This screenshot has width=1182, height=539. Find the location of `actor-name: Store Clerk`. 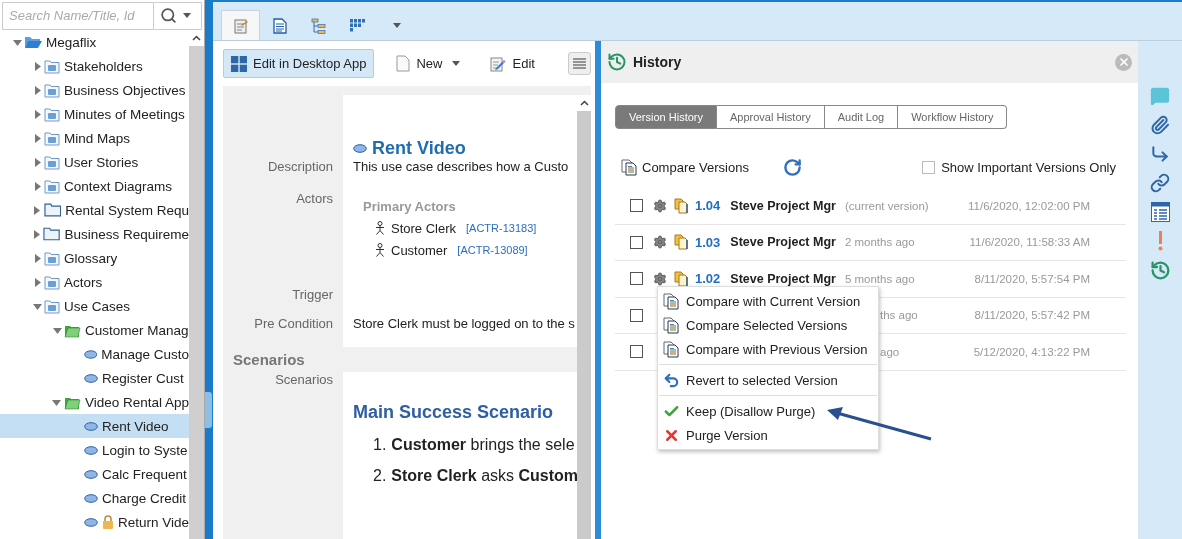

actor-name: Store Clerk is located at coordinates (424, 228).